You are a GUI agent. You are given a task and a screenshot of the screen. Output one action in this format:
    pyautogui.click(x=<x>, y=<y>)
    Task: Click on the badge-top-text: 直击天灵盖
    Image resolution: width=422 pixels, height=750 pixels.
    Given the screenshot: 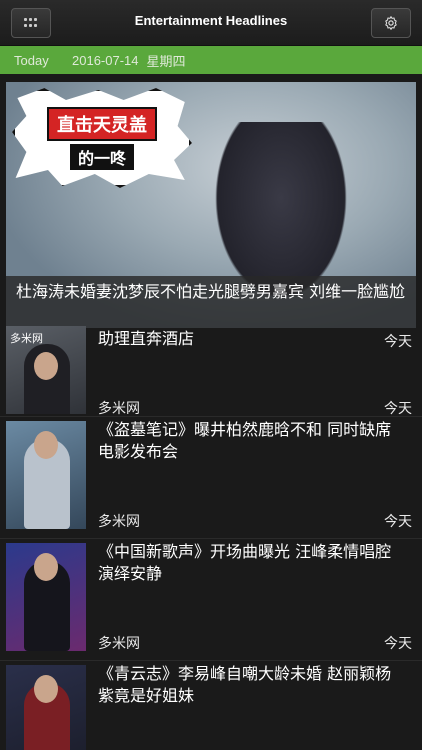 What is the action you would take?
    pyautogui.click(x=102, y=123)
    